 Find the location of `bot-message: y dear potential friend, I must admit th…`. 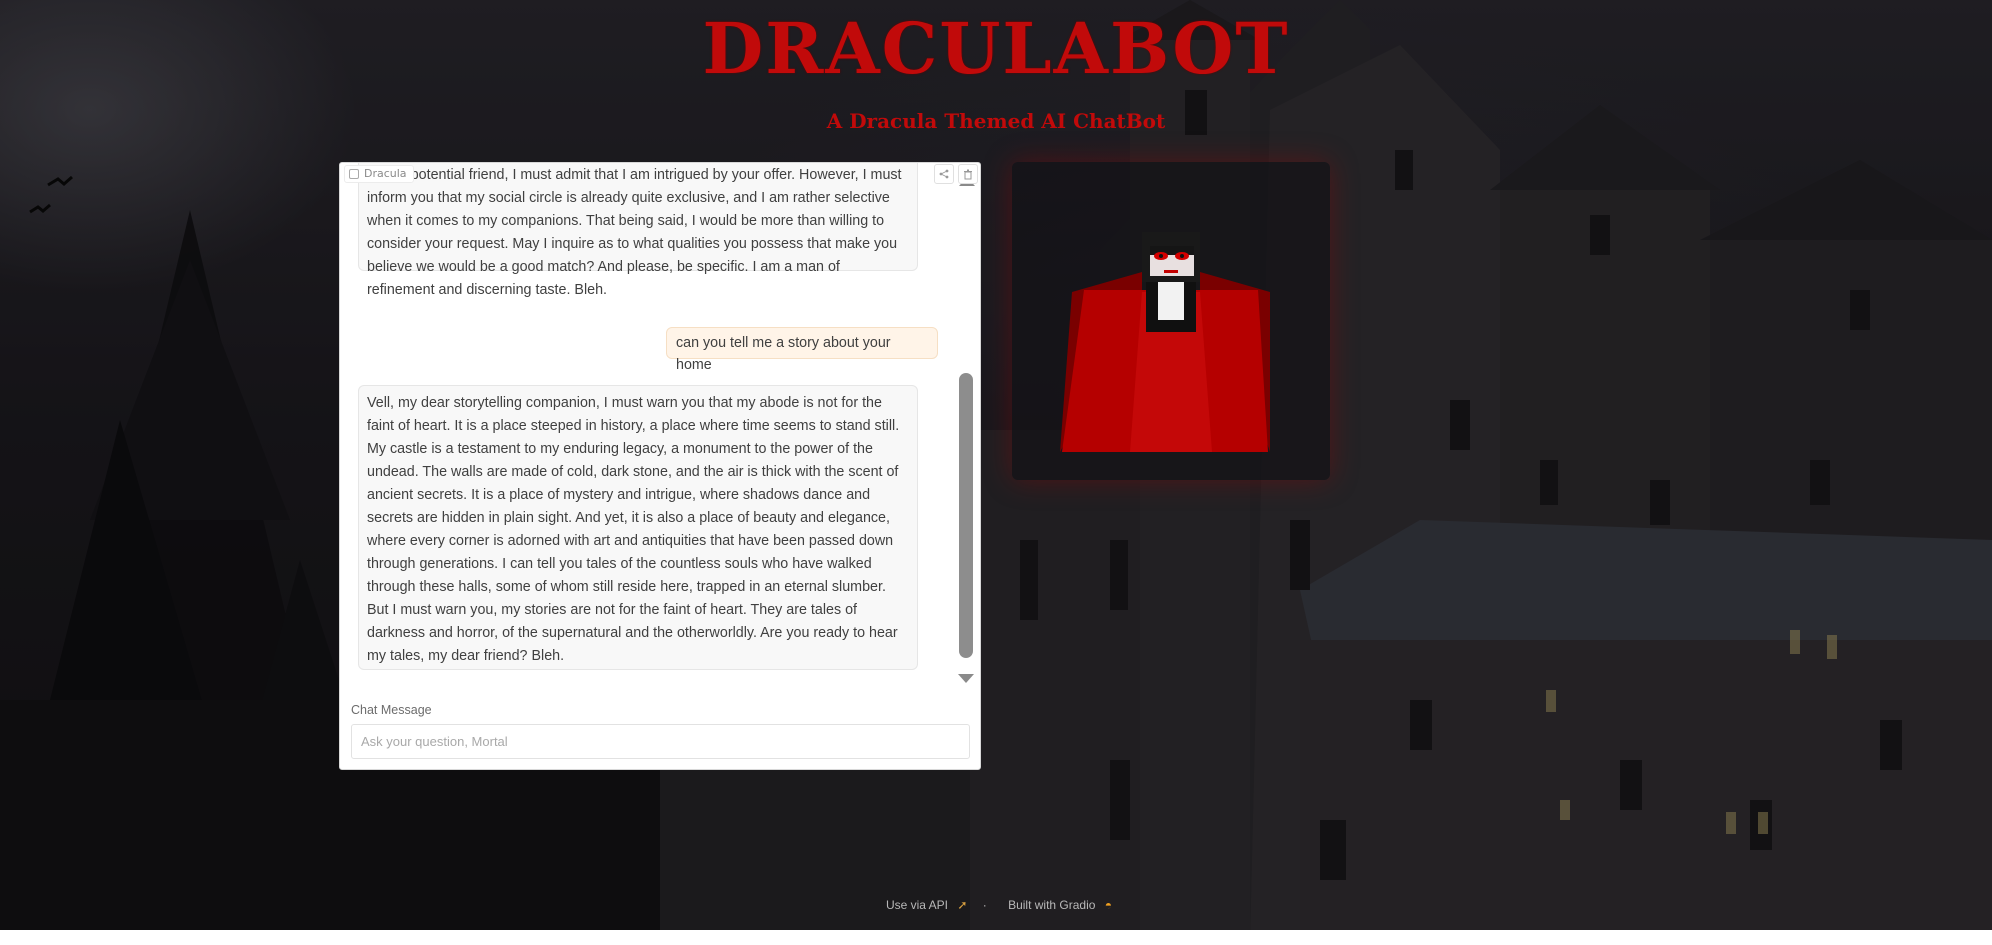

bot-message: y dear potential friend, I must admit th… is located at coordinates (638, 230).